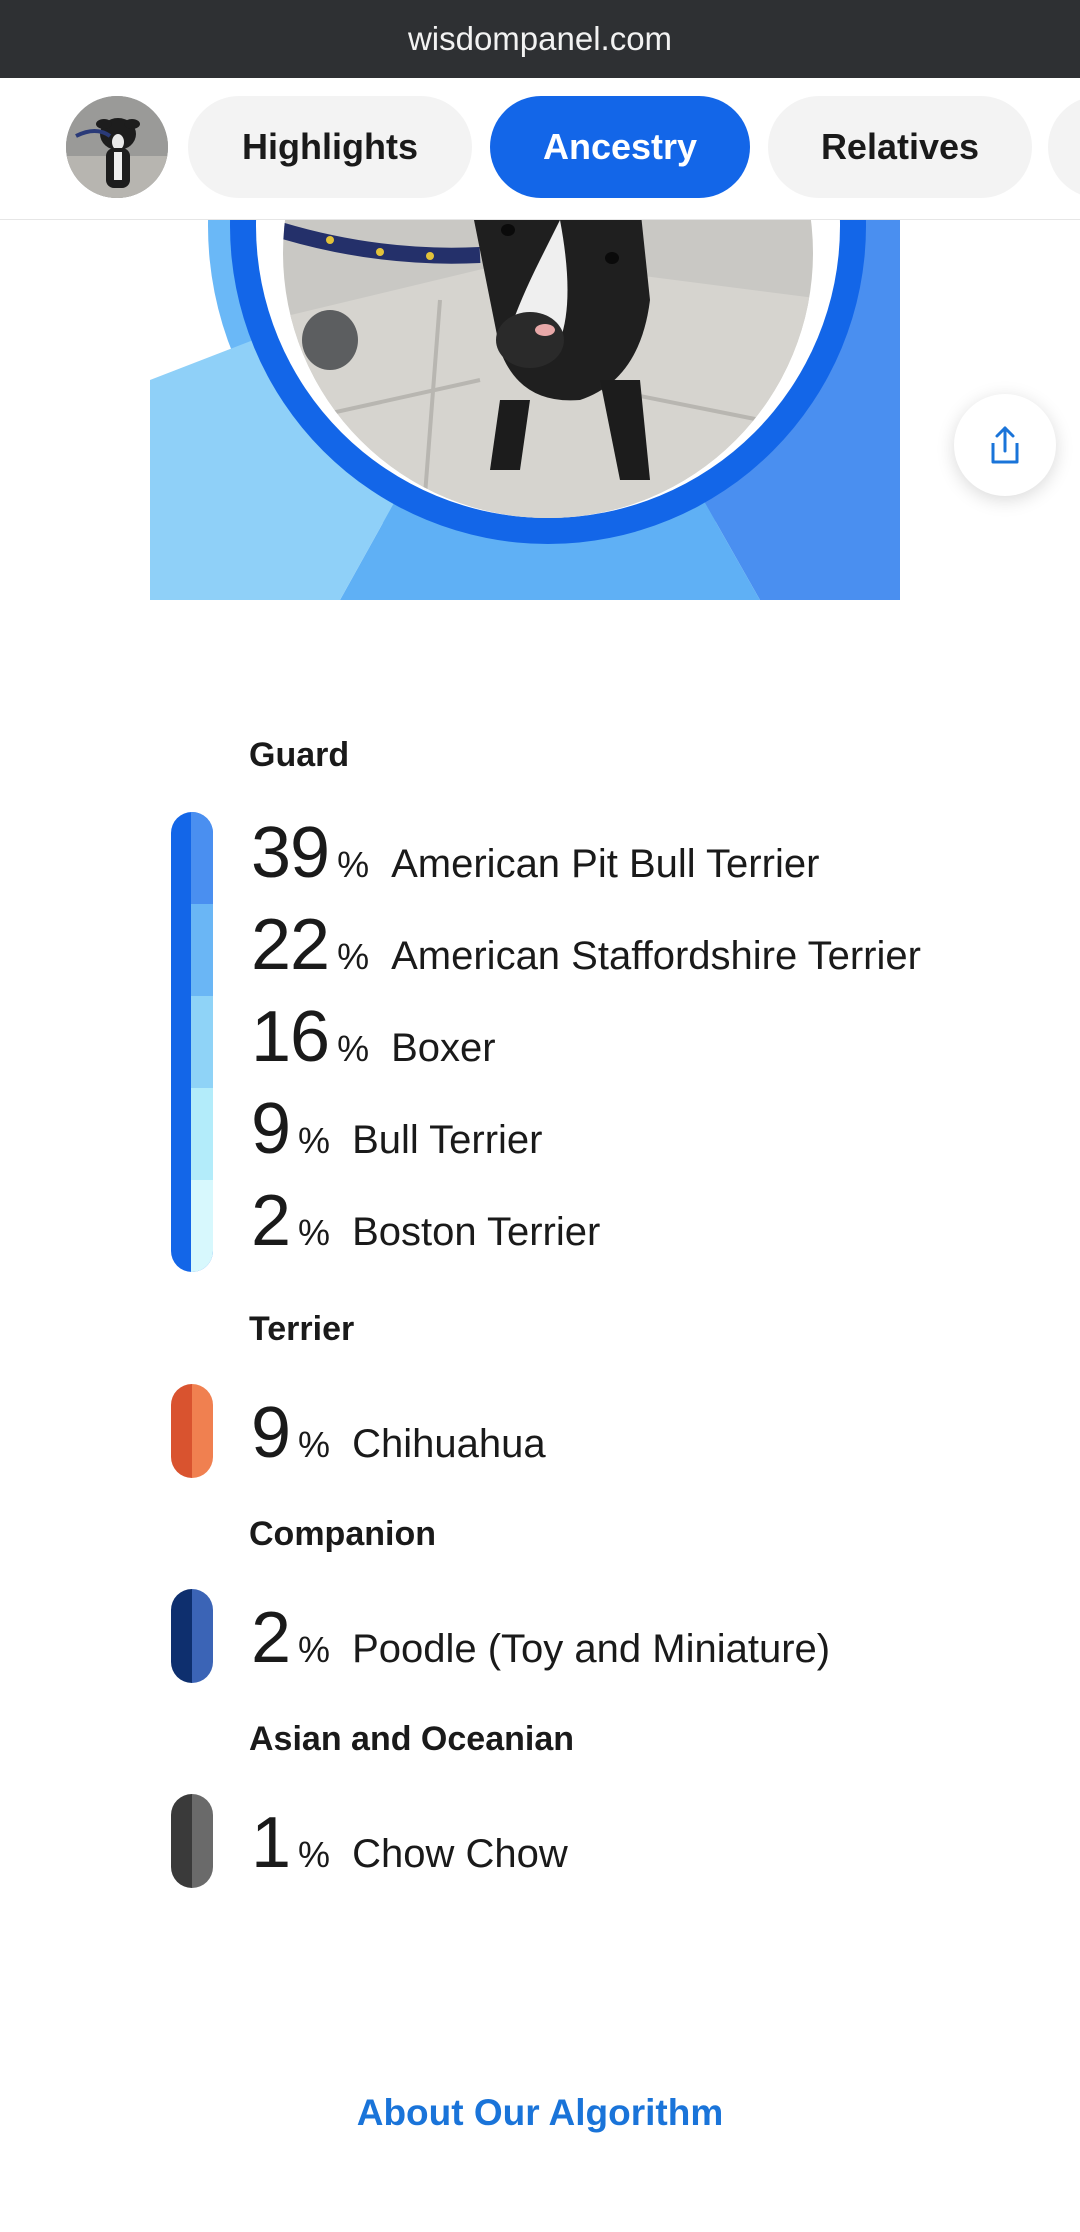 This screenshot has width=1080, height=2232. What do you see at coordinates (290, 853) in the screenshot?
I see `breed-percent: 39` at bounding box center [290, 853].